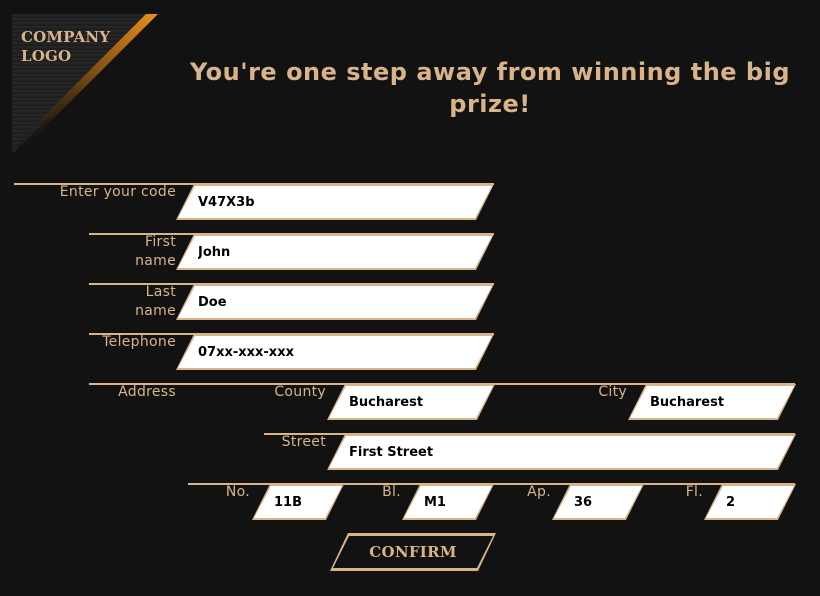 This screenshot has width=820, height=596. I want to click on apartment-input, so click(598, 502).